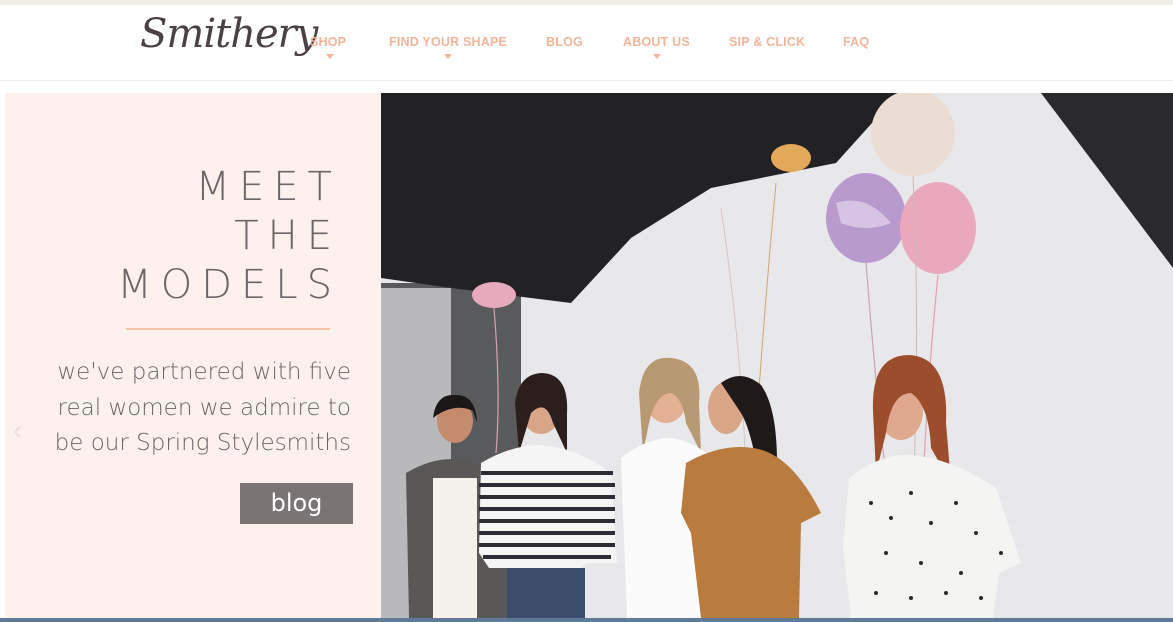 This screenshot has width=1173, height=622. Describe the element at coordinates (296, 503) in the screenshot. I see `blog-button: blog` at that location.